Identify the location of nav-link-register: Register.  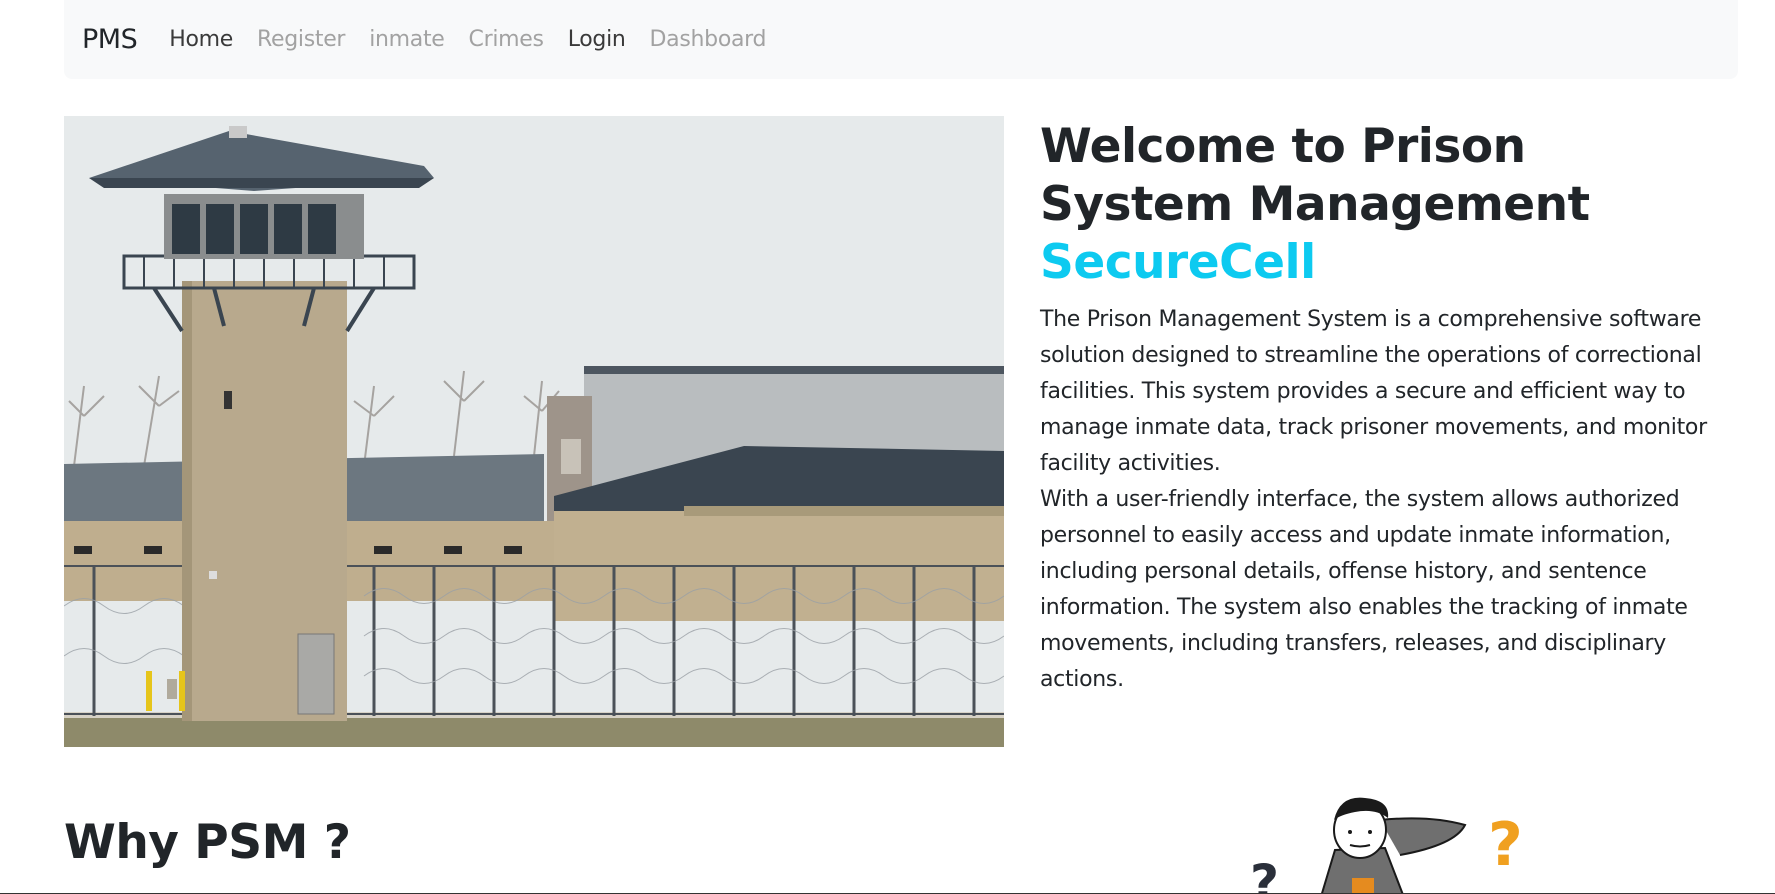
(301, 39).